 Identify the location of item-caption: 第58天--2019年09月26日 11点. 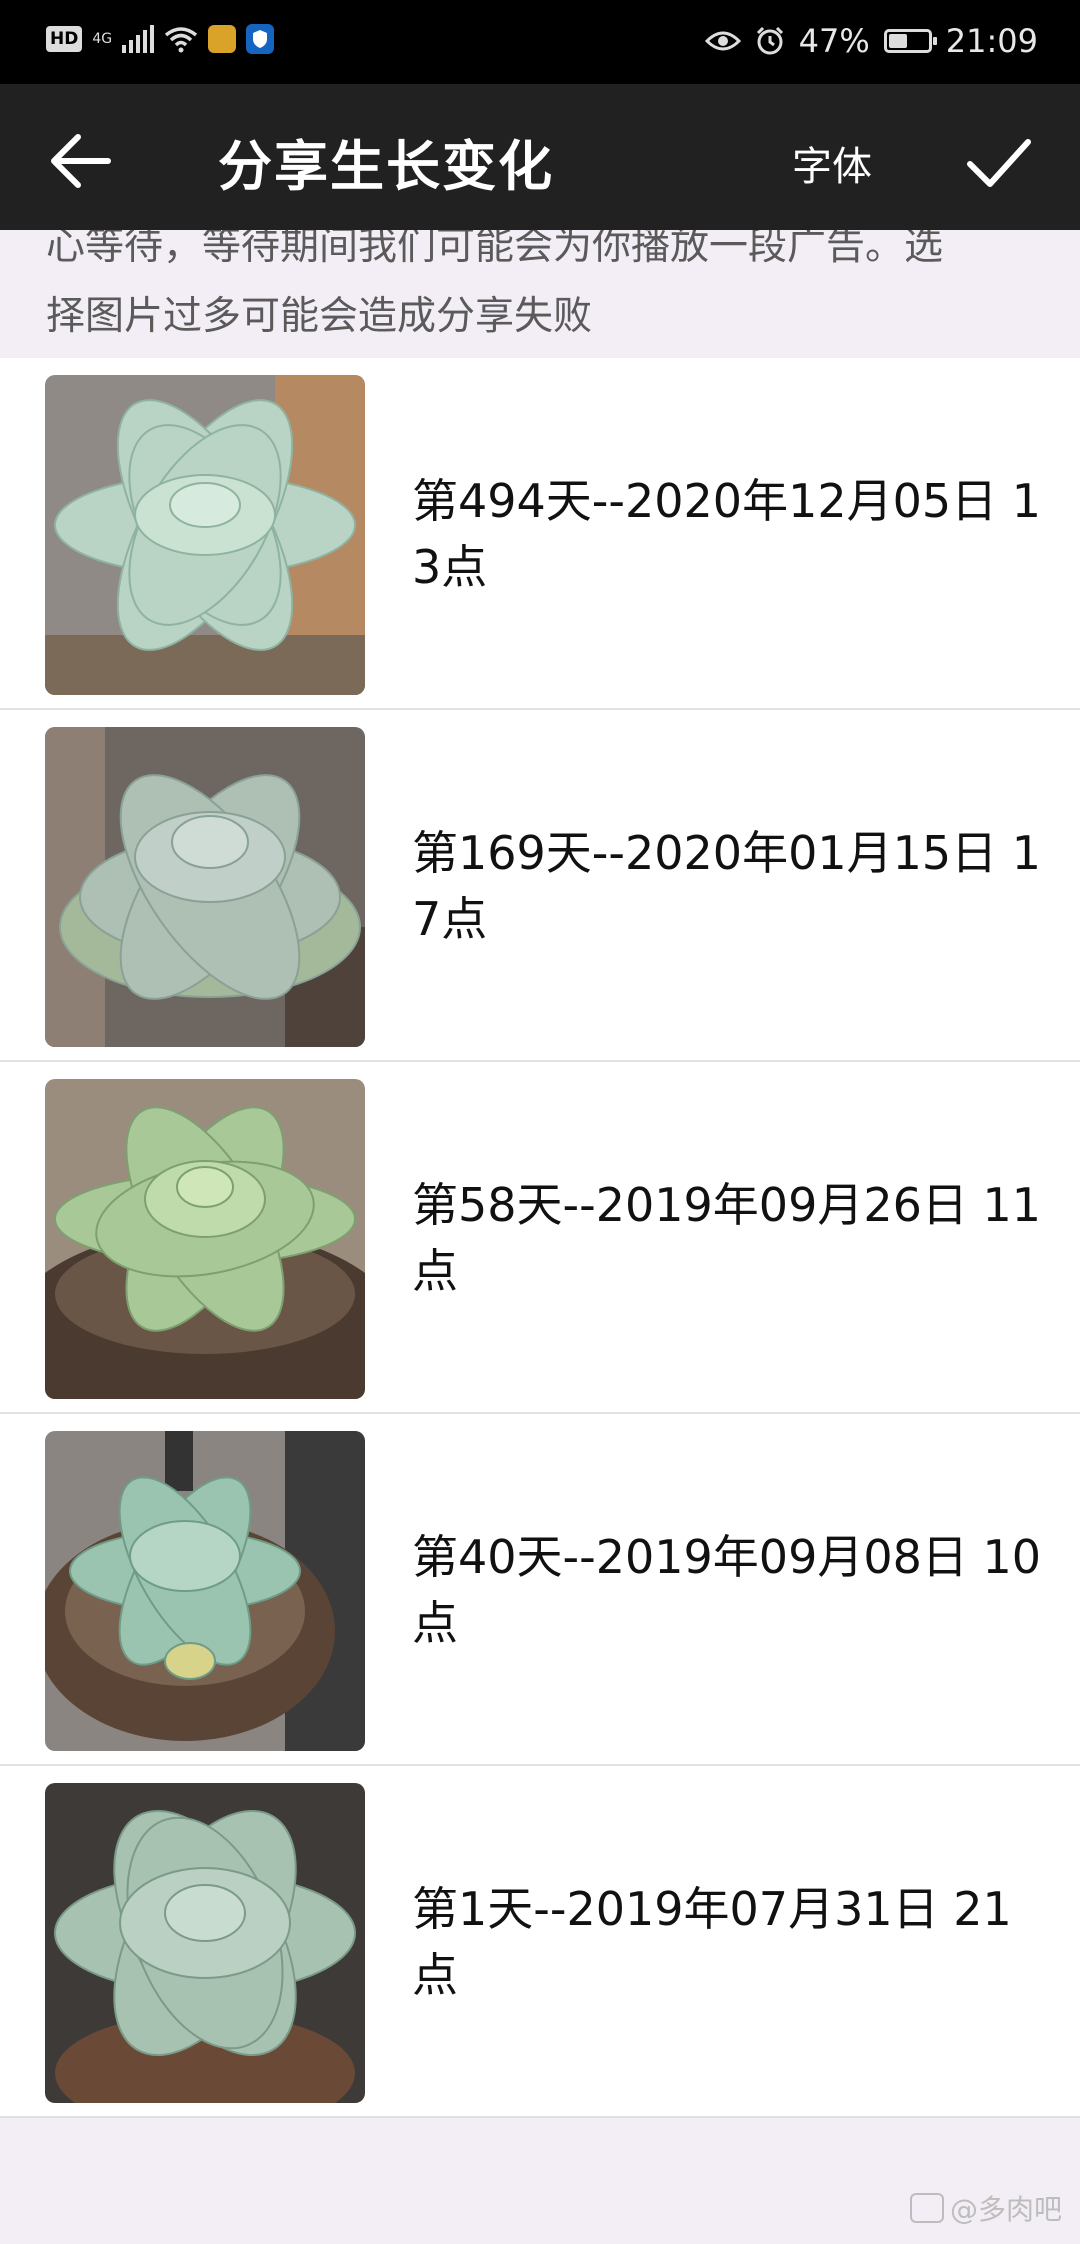
(727, 1238).